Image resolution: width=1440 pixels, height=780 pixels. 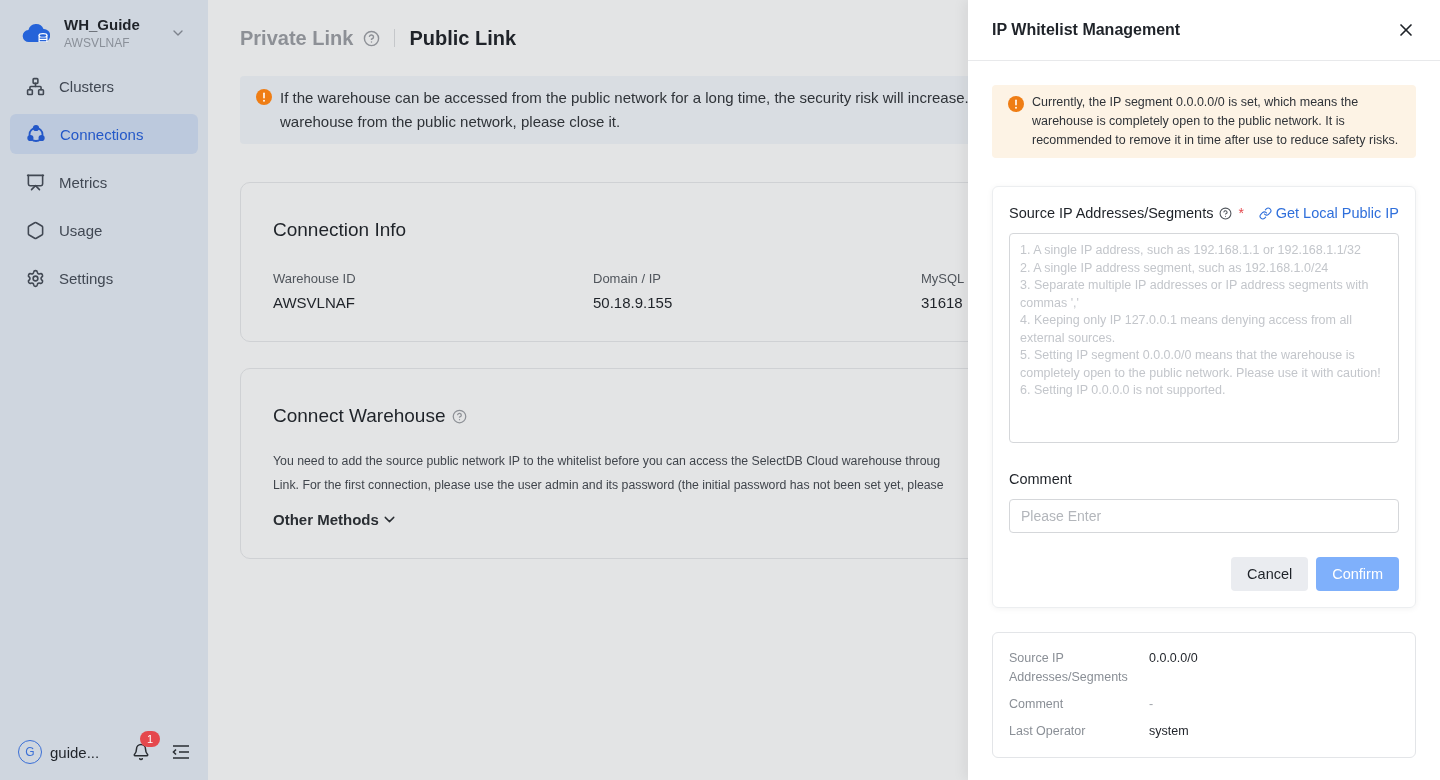 What do you see at coordinates (1265, 213) in the screenshot?
I see `link-icon` at bounding box center [1265, 213].